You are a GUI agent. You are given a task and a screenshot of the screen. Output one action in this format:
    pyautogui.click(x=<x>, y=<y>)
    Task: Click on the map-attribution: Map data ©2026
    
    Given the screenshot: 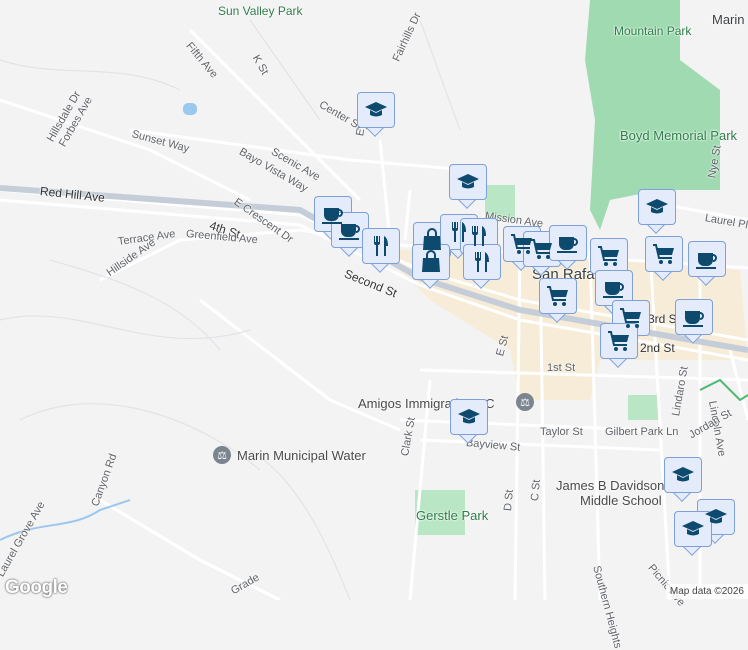 What is the action you would take?
    pyautogui.click(x=706, y=591)
    